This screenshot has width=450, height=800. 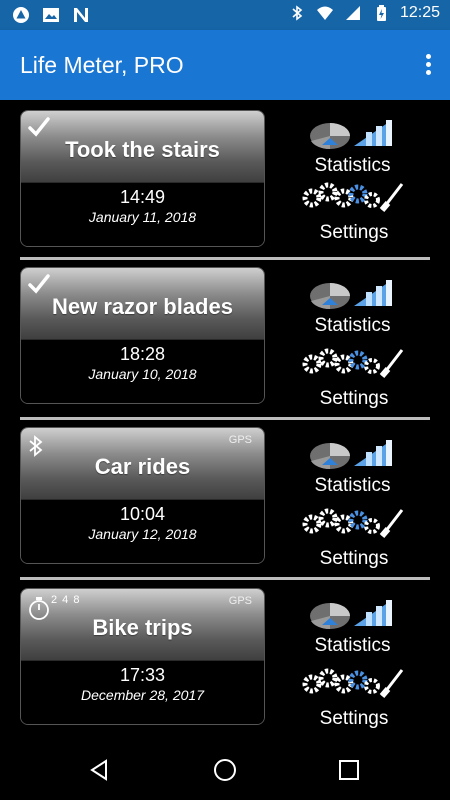 I want to click on timer-intervals: 2 4 8, so click(x=66, y=600).